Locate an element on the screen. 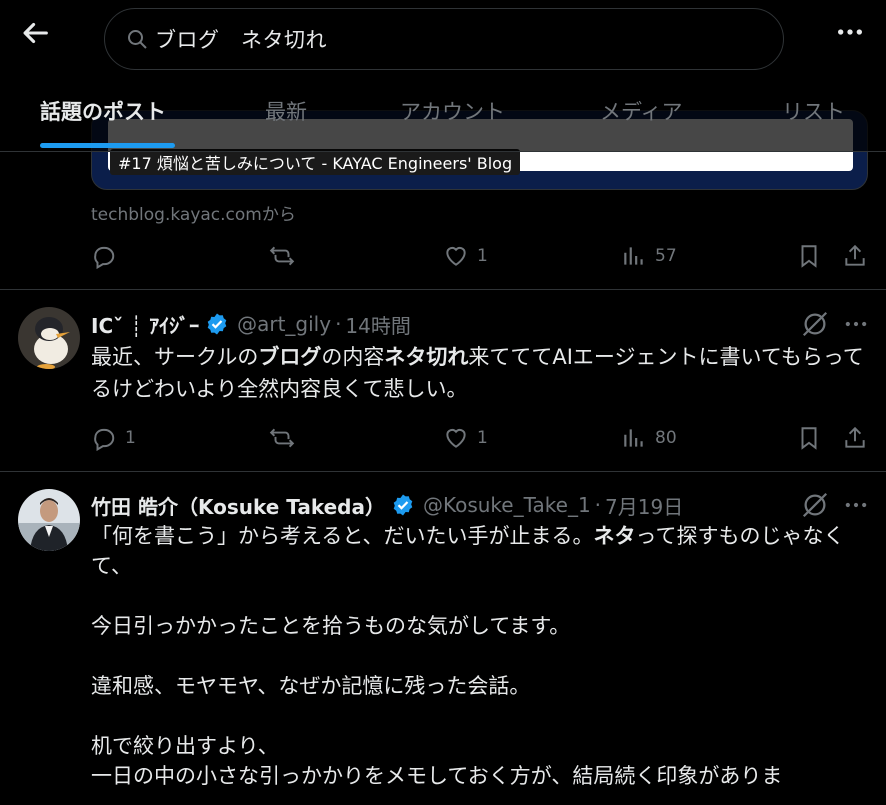  tab-lists: リスト is located at coordinates (813, 111).